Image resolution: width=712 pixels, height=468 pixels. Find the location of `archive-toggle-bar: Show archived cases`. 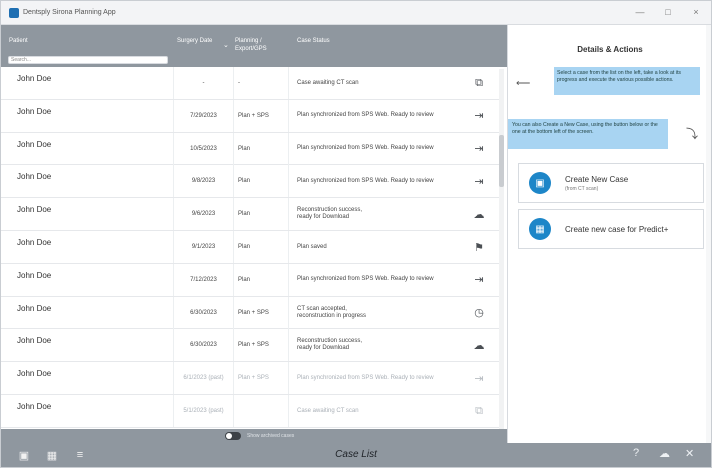

archive-toggle-bar: Show archived cases is located at coordinates (254, 436).